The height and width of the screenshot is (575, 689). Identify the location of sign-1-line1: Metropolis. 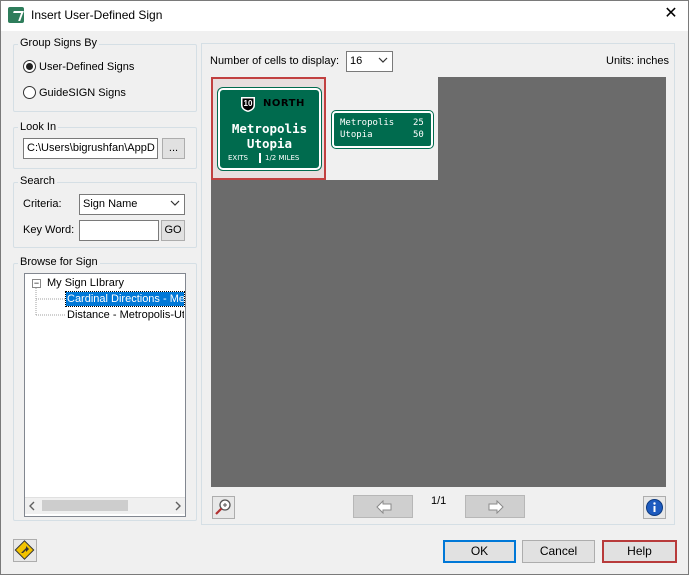
(269, 128).